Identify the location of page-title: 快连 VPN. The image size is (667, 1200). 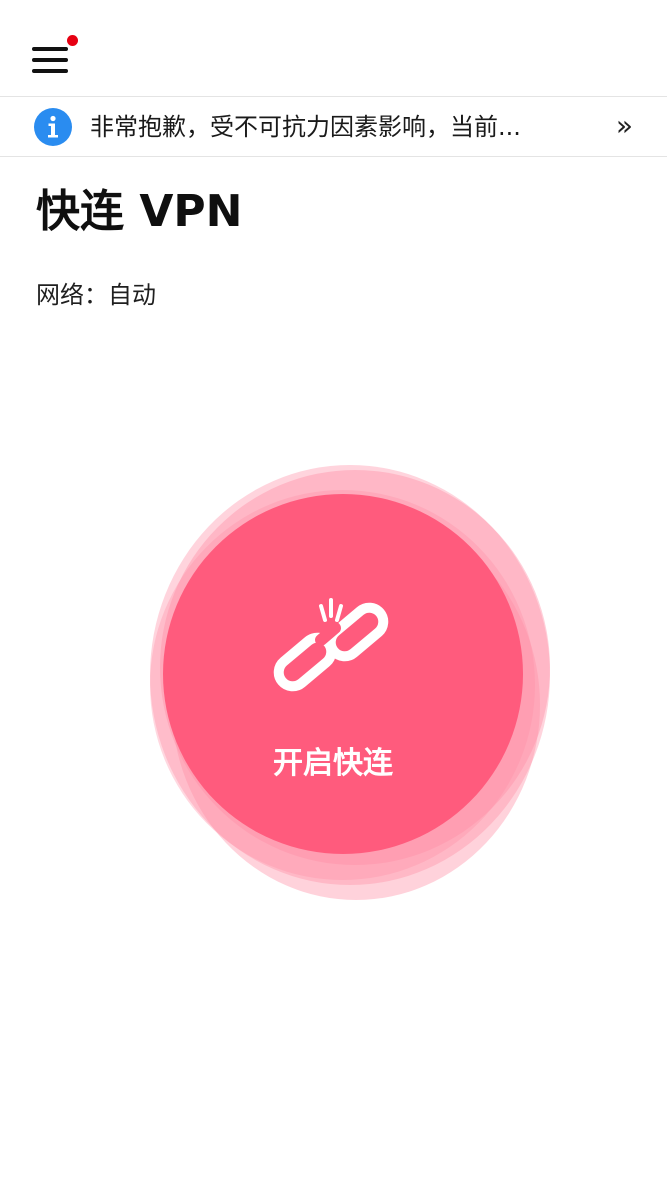
(139, 211).